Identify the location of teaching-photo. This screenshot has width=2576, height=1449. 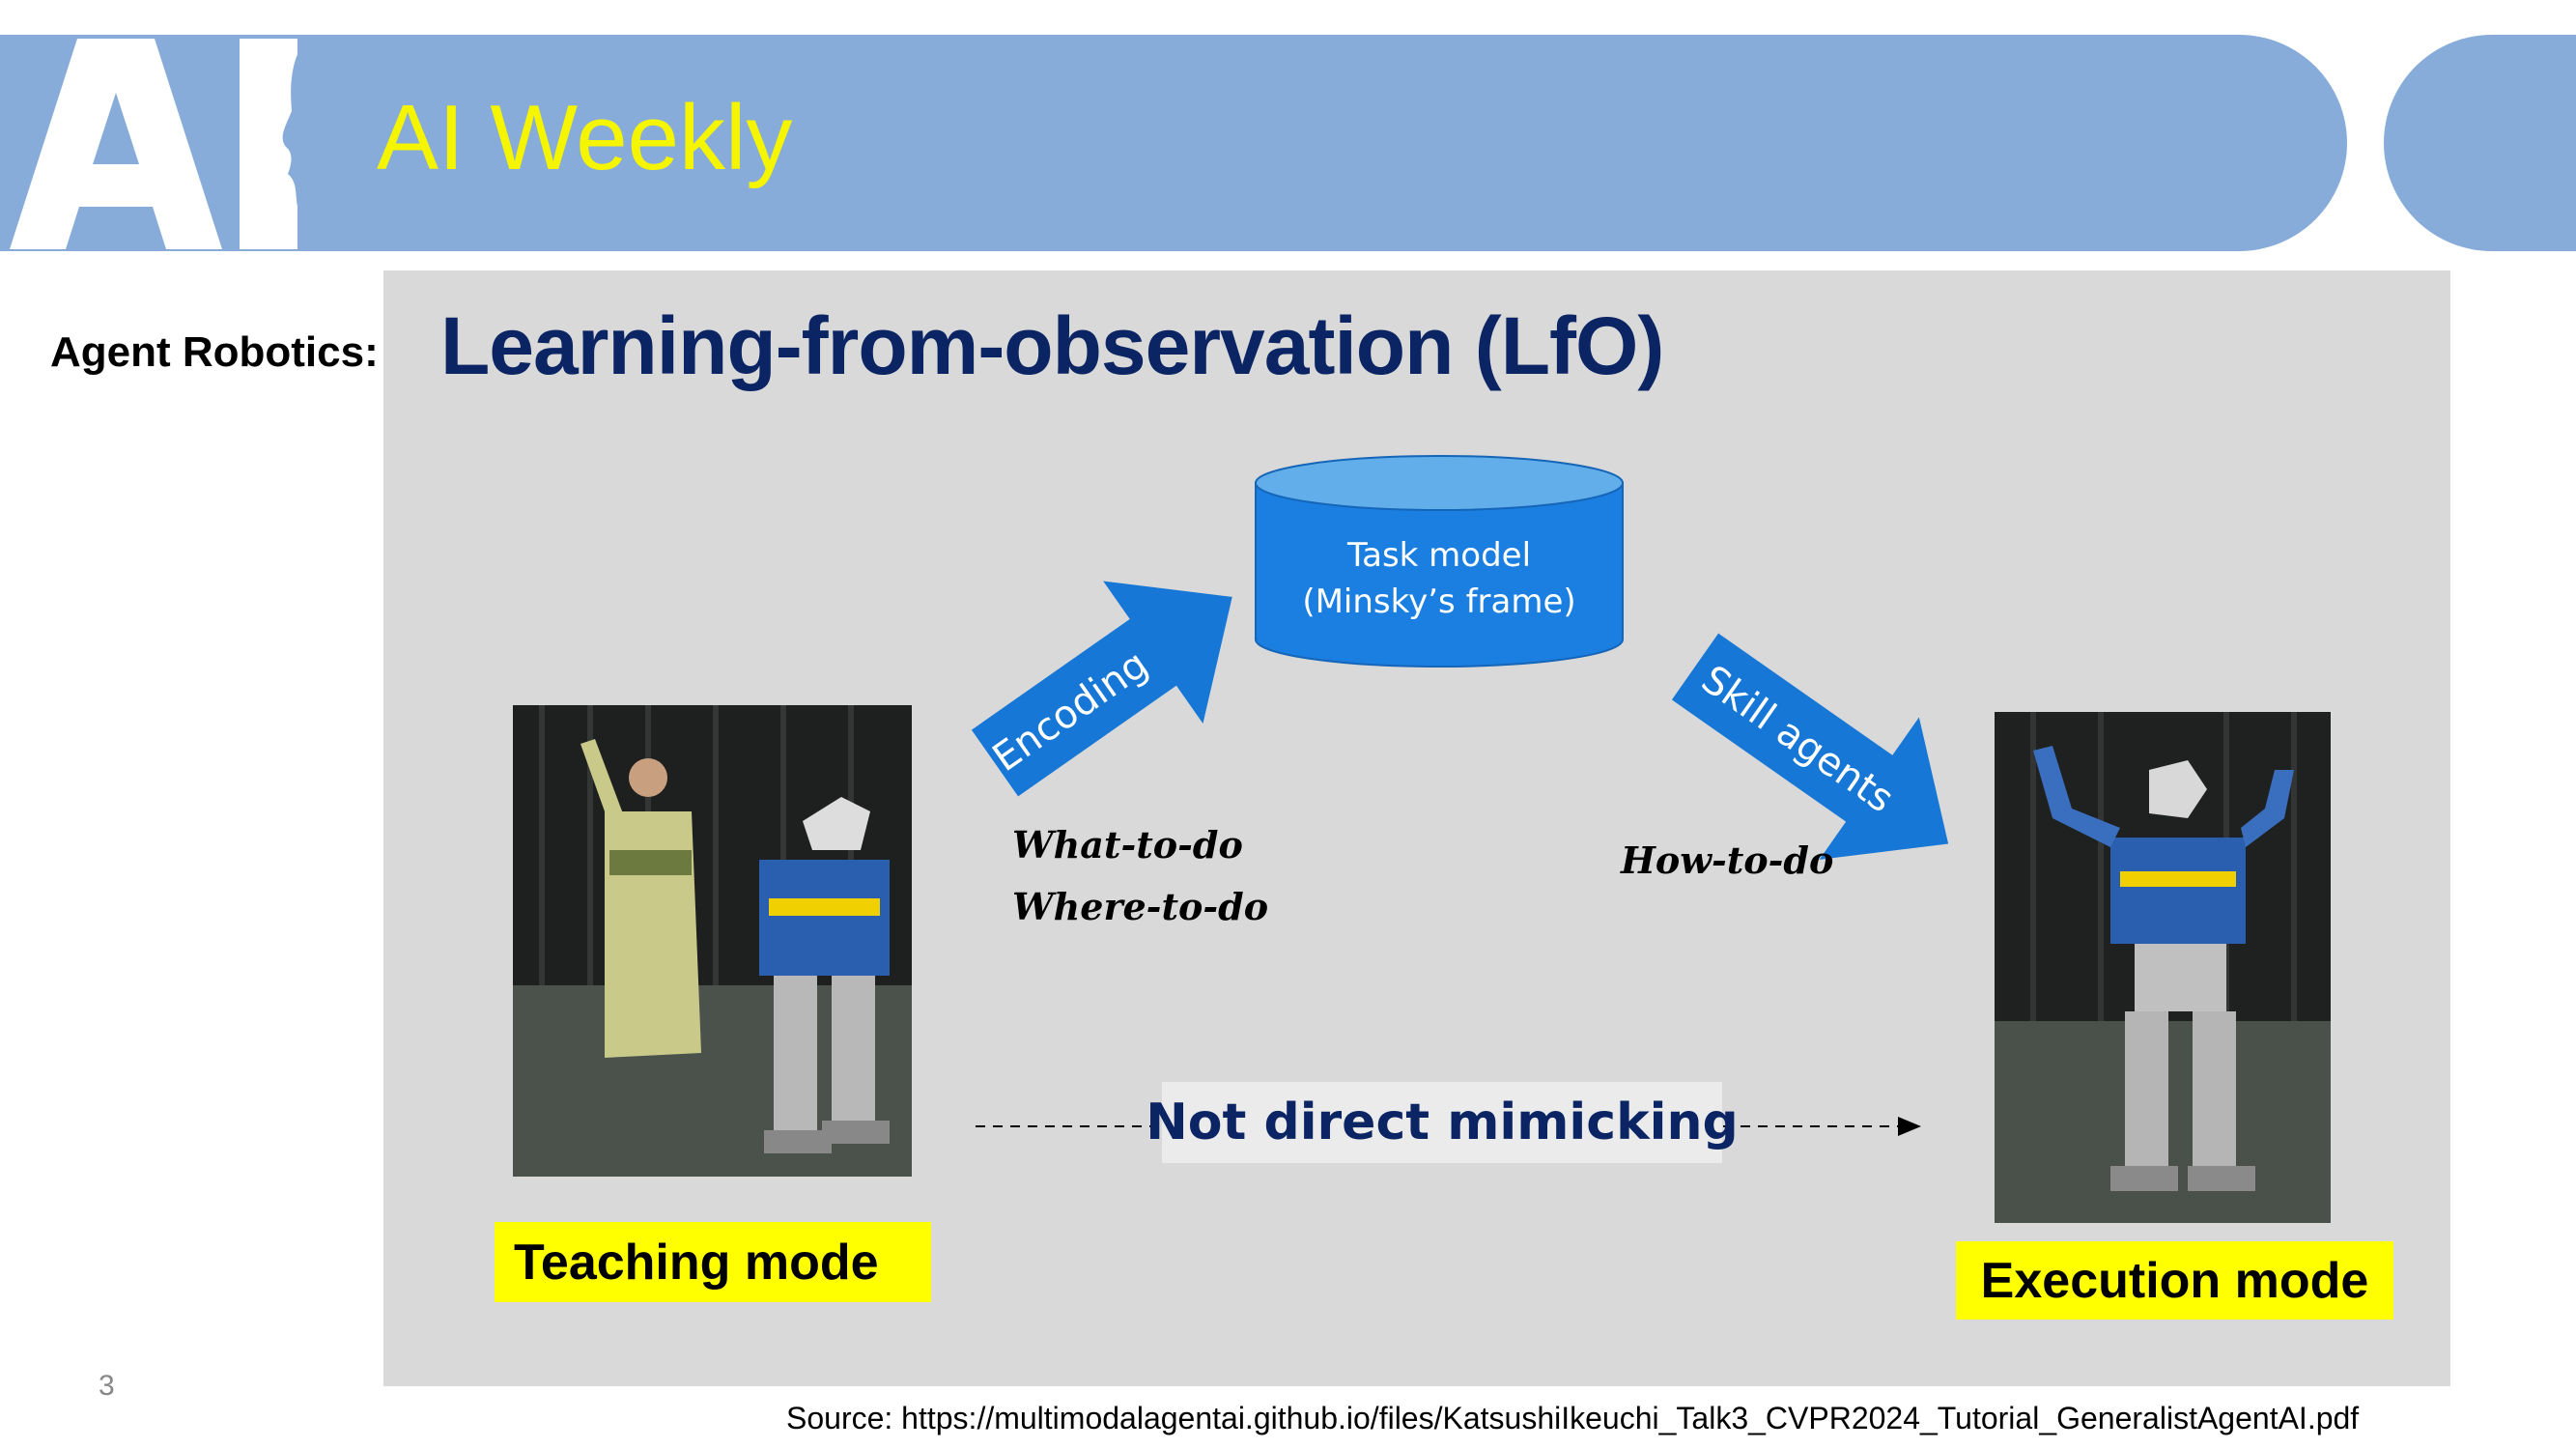
(712, 941).